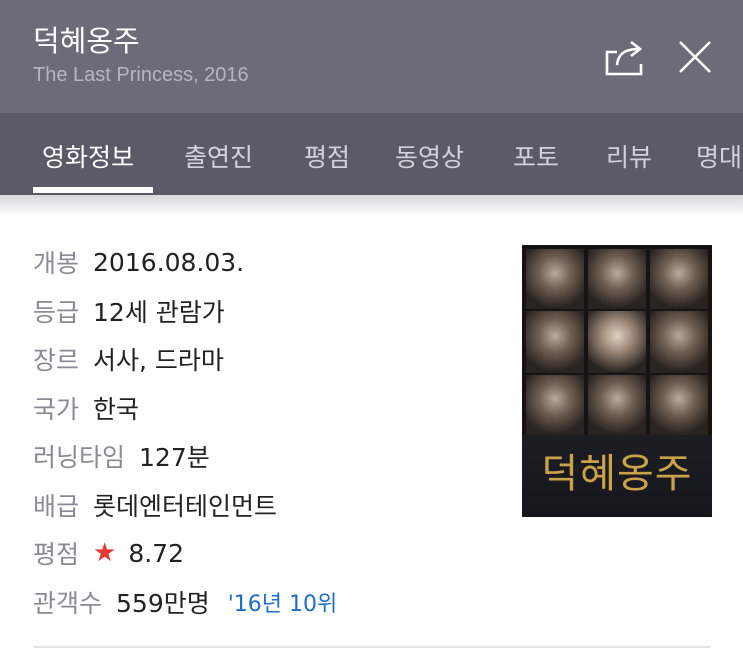 This screenshot has height=651, width=743. Describe the element at coordinates (327, 156) in the screenshot. I see `tab-ratings: 평점` at that location.